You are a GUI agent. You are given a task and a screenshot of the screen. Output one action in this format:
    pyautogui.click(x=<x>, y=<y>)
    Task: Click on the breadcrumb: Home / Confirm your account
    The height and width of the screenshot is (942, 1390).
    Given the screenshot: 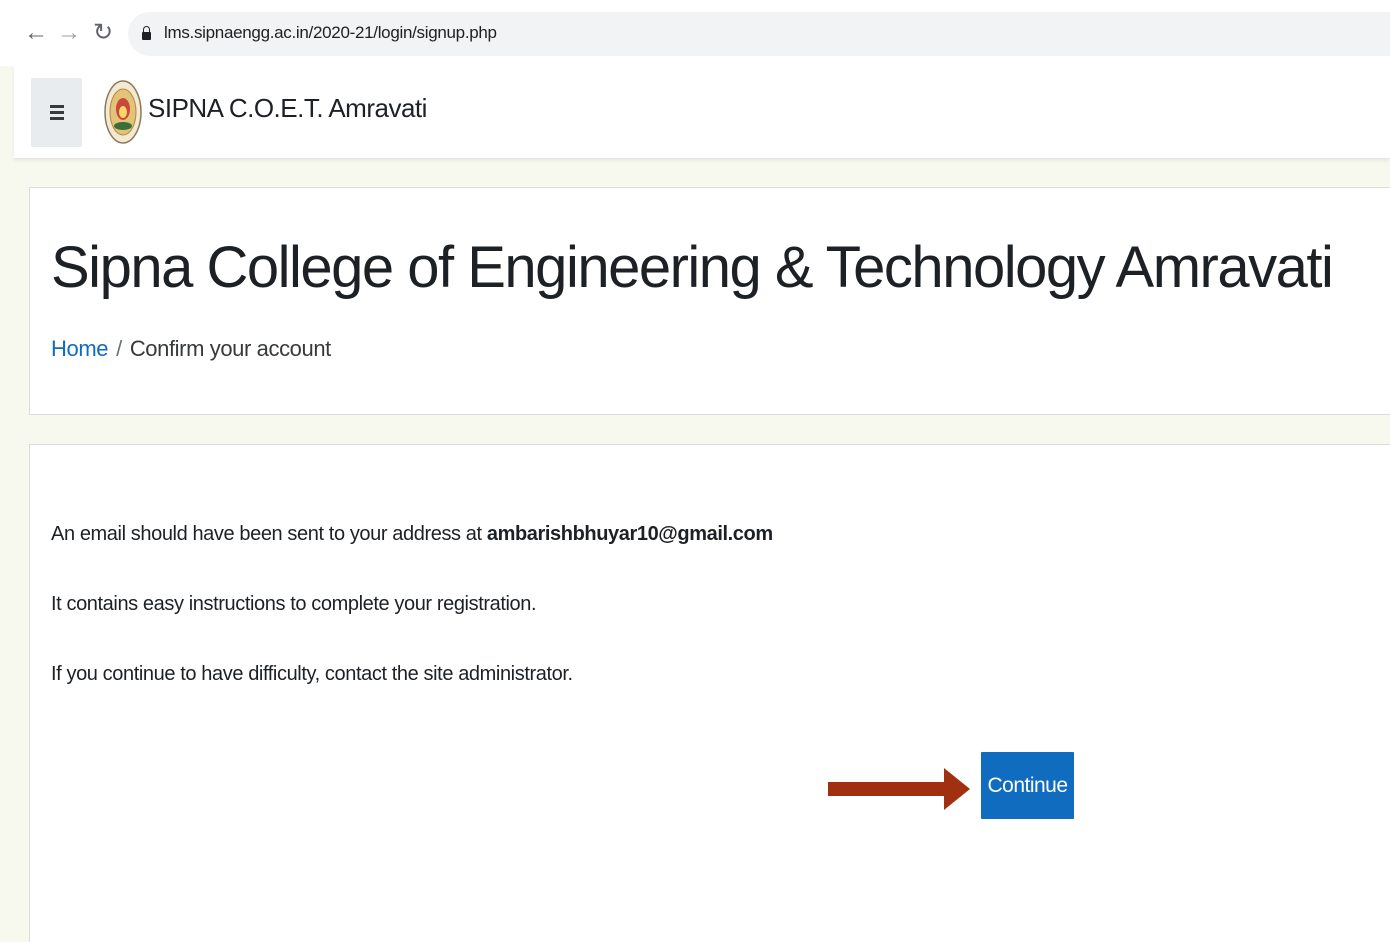 What is the action you would take?
    pyautogui.click(x=191, y=349)
    